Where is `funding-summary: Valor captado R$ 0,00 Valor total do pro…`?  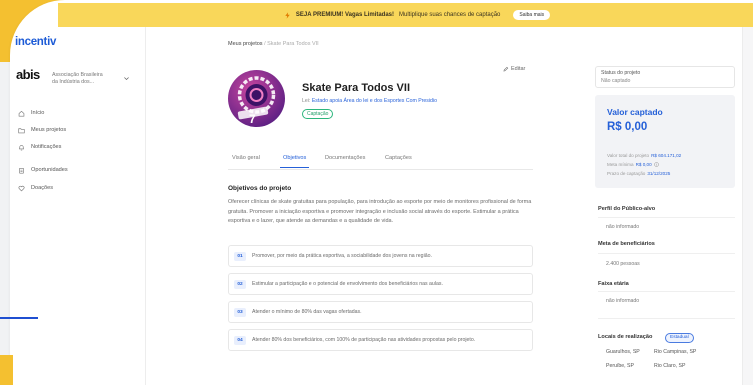
funding-summary: Valor captado R$ 0,00 Valor total do pro… is located at coordinates (665, 141).